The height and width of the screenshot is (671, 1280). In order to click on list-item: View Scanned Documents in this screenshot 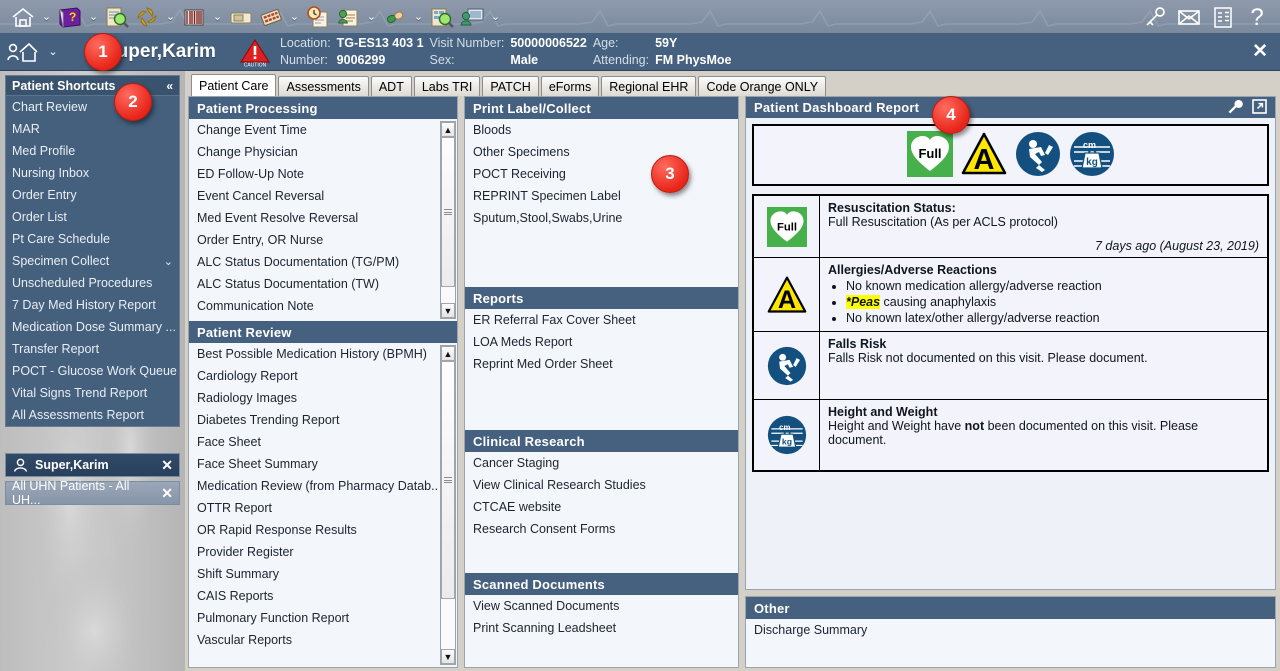, I will do `click(601, 606)`.